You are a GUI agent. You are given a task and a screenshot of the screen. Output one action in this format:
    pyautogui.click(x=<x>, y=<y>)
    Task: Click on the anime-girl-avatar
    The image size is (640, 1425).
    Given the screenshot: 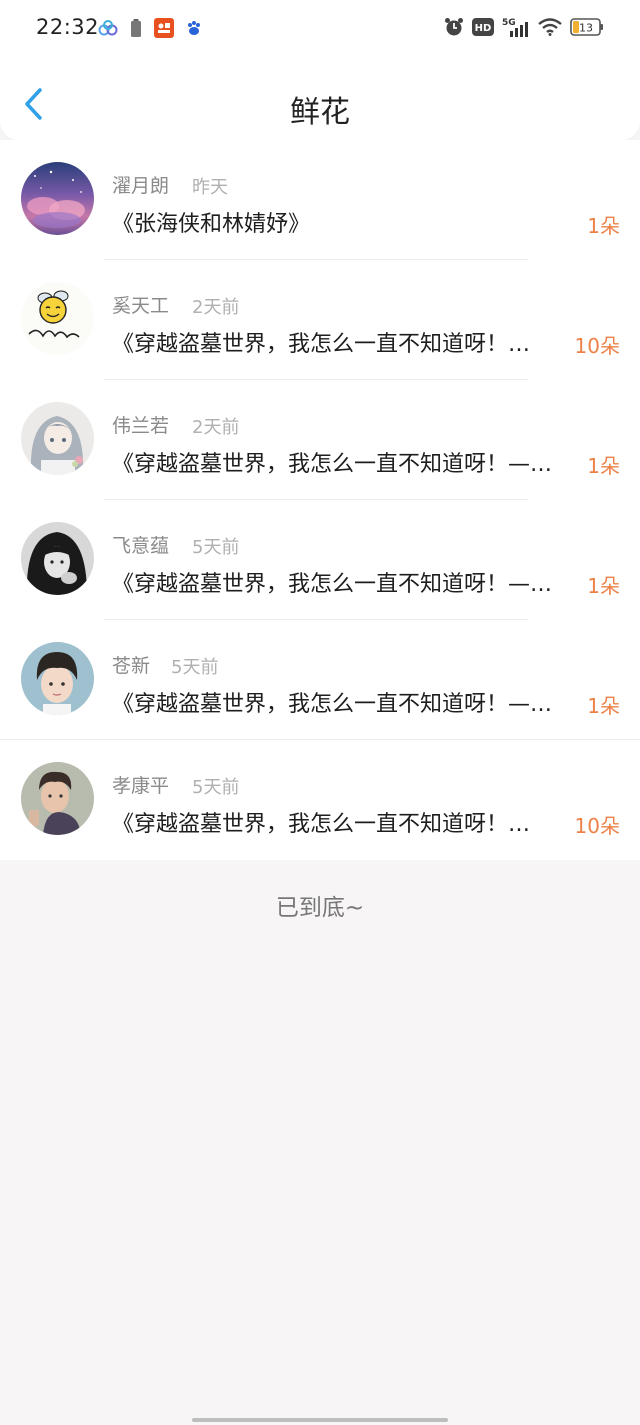 What is the action you would take?
    pyautogui.click(x=57, y=438)
    